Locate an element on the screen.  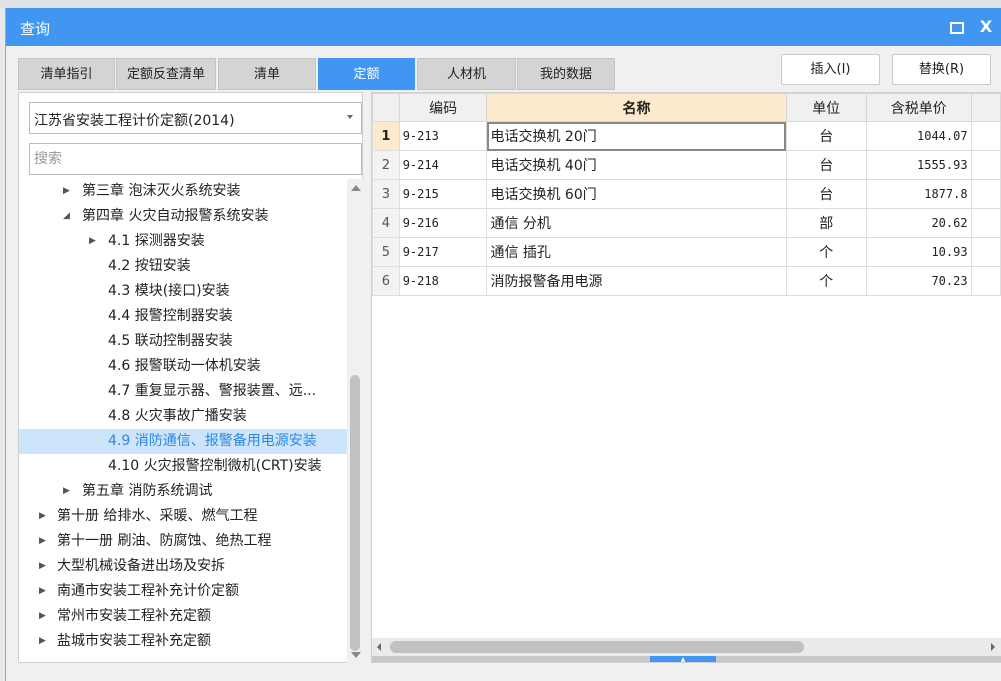
cell-name: 消防报警备用电源 is located at coordinates (636, 281).